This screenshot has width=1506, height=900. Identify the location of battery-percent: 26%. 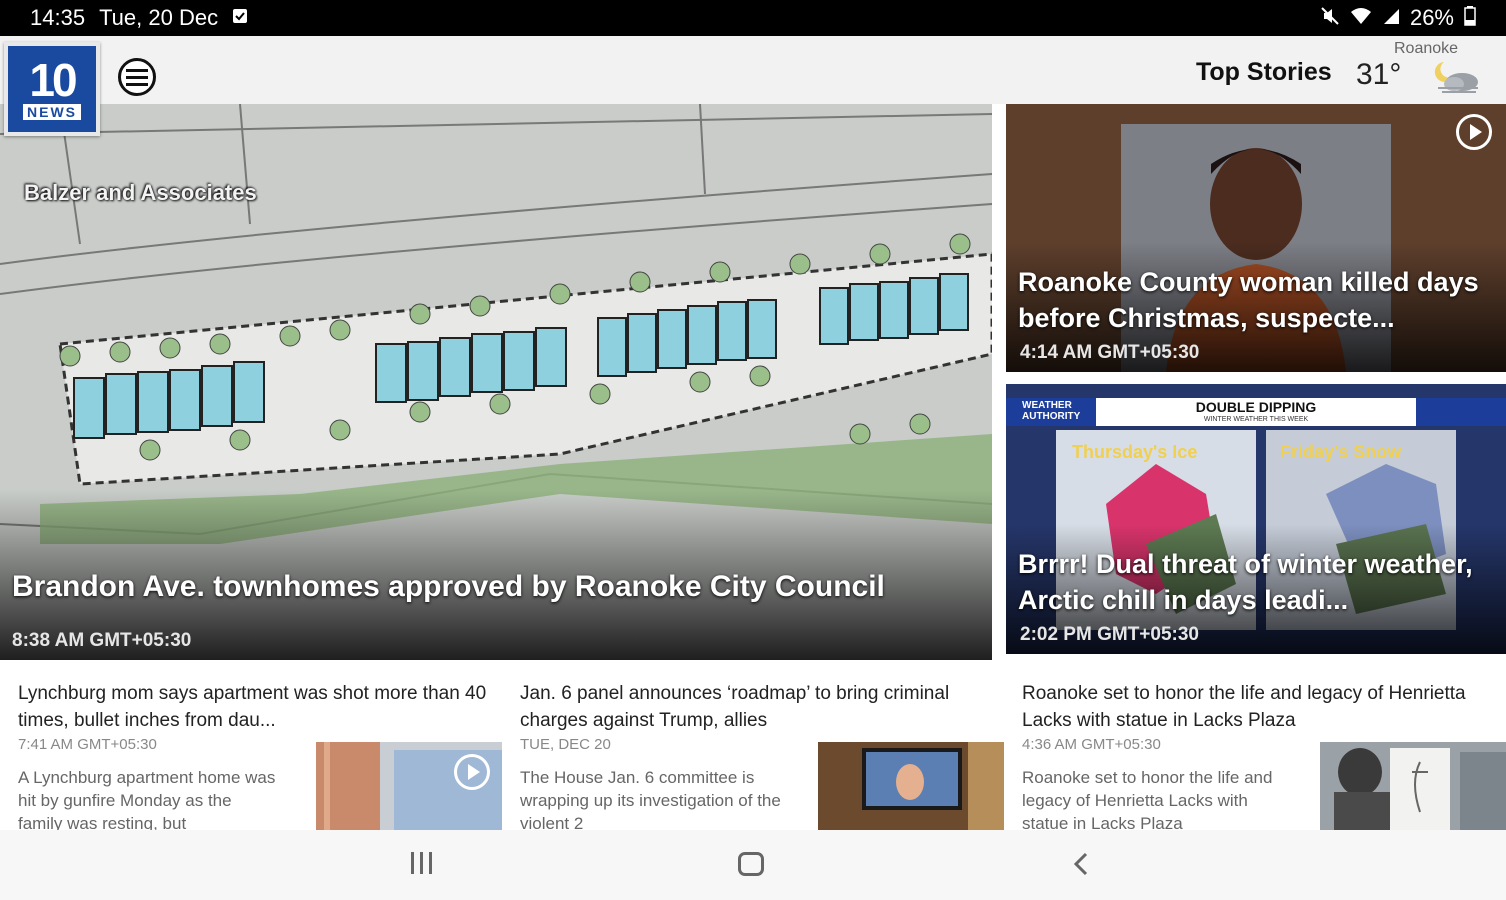
(1431, 17).